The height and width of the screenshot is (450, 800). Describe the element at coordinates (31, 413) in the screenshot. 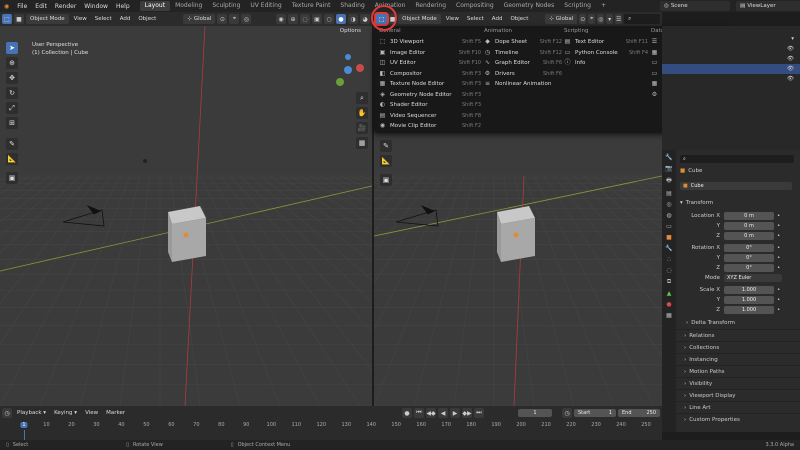

I see `menu-playback: Playback ▾` at that location.